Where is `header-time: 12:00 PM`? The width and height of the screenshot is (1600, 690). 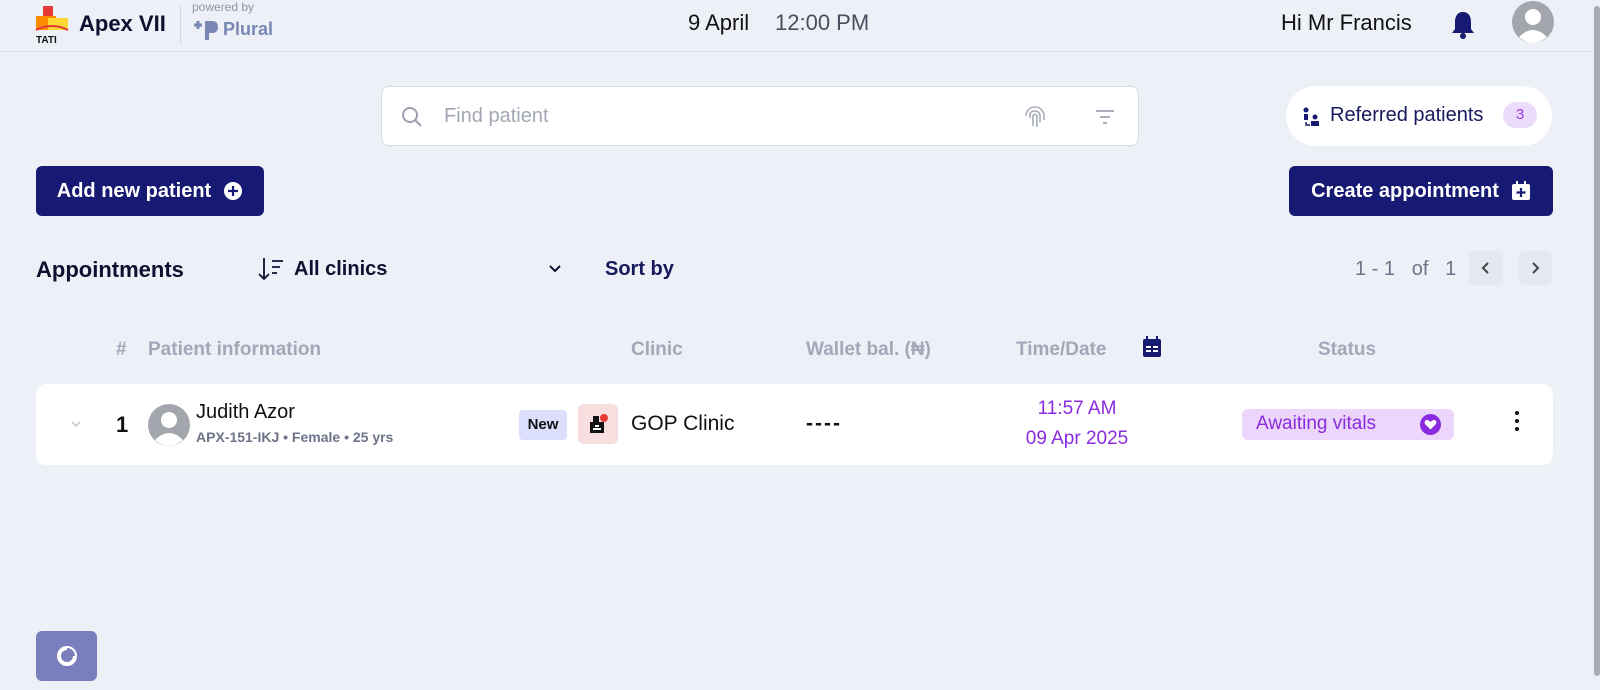 header-time: 12:00 PM is located at coordinates (822, 22).